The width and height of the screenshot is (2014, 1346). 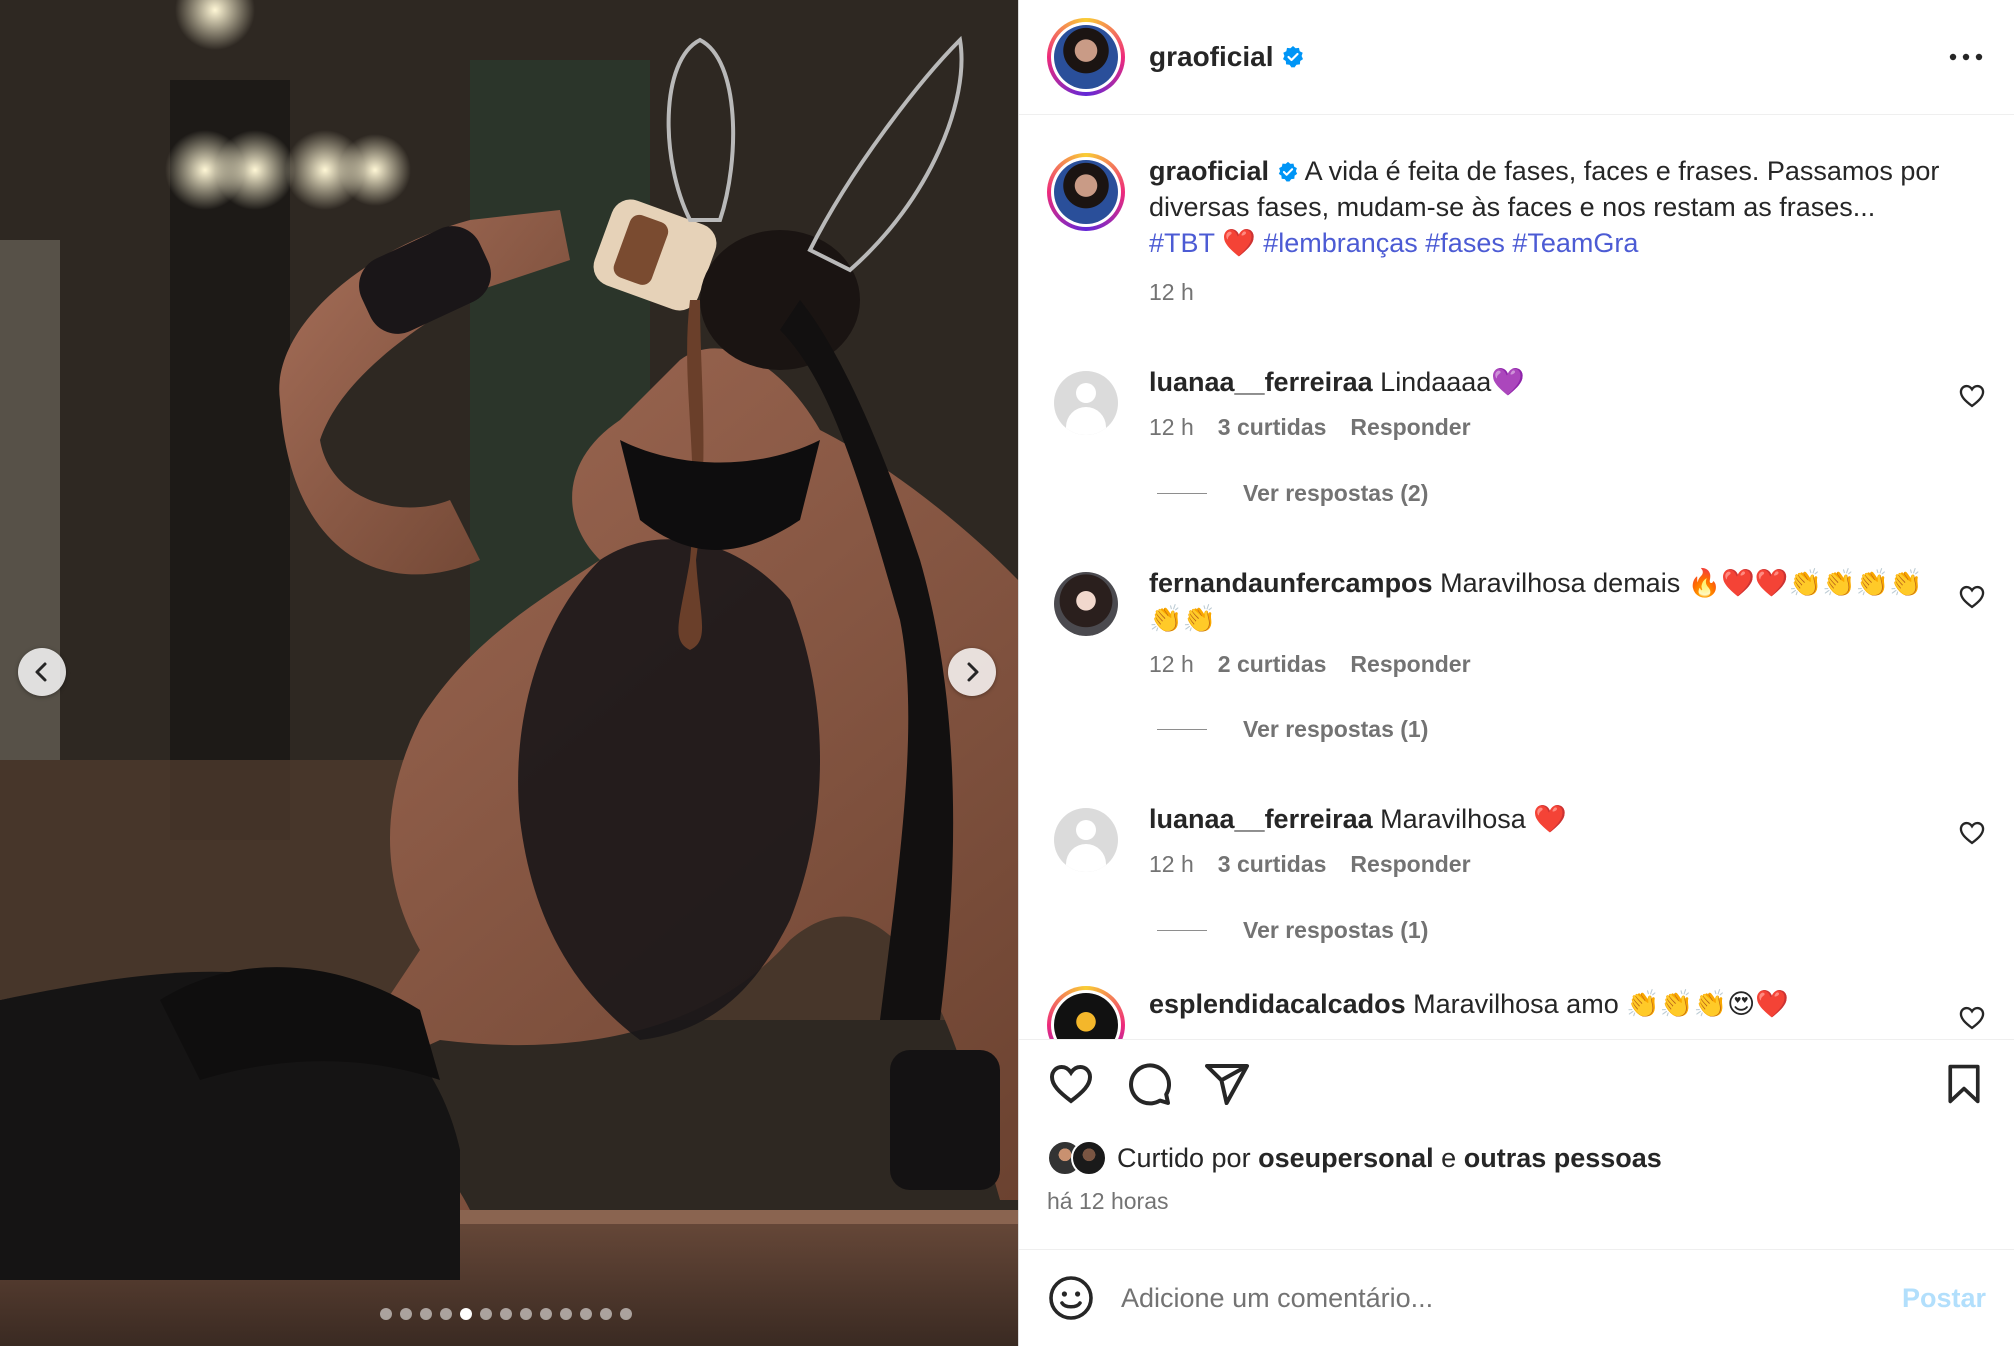 I want to click on liked-by-prefix: Curtido por, so click(x=1184, y=1157).